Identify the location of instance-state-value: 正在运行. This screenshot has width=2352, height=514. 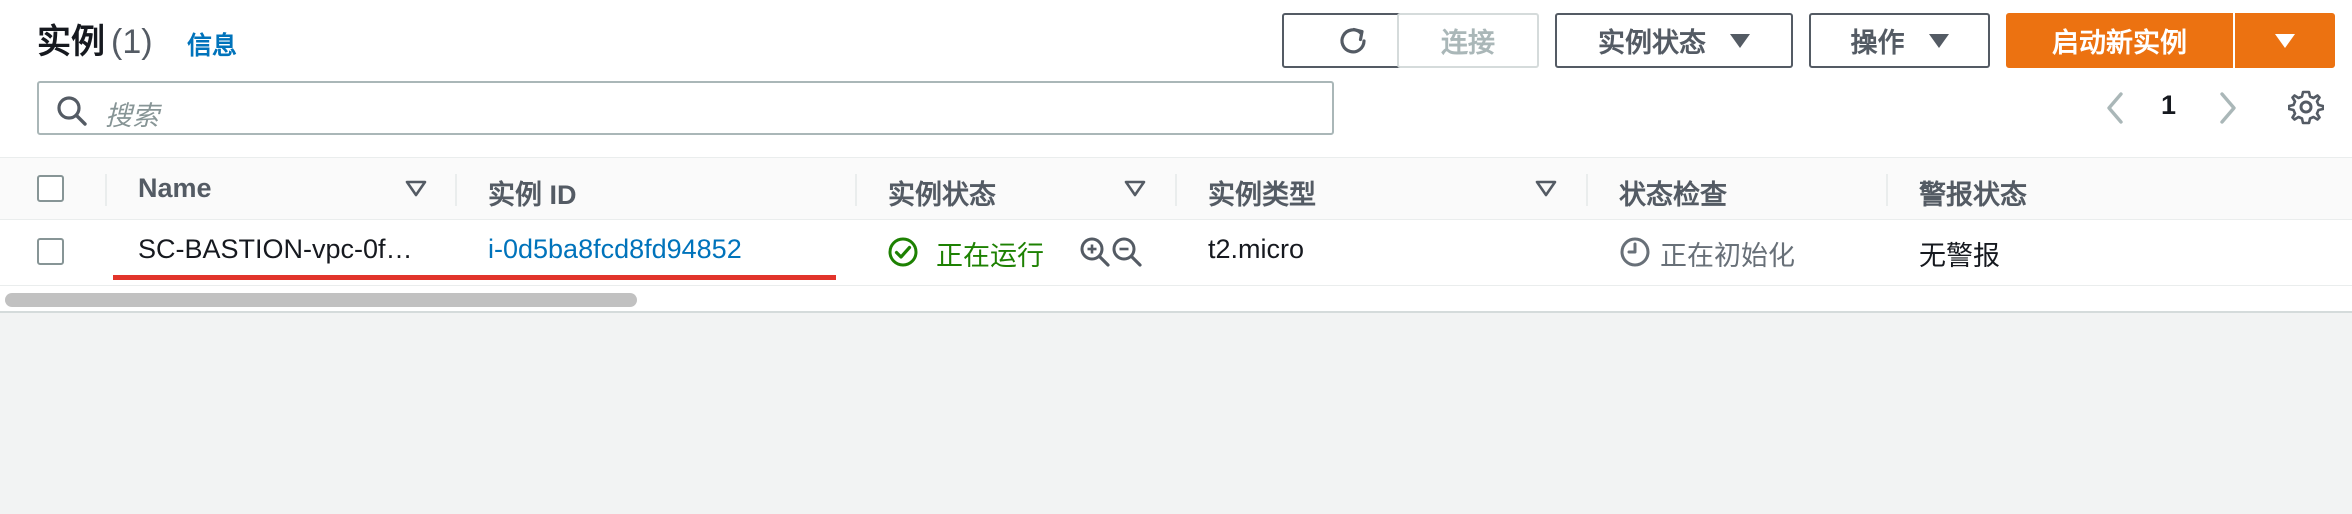
(990, 256).